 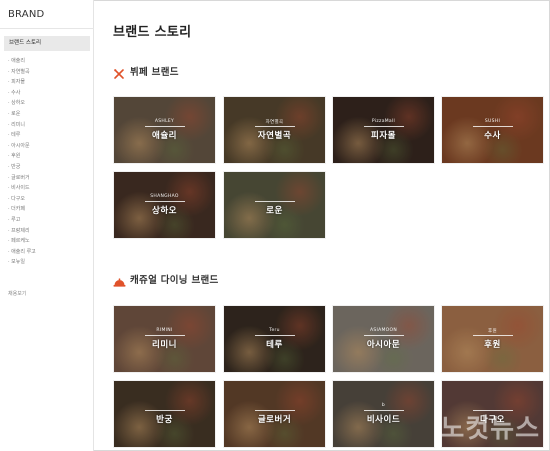 I want to click on brand-card-logo: ASHLEY, so click(x=164, y=121).